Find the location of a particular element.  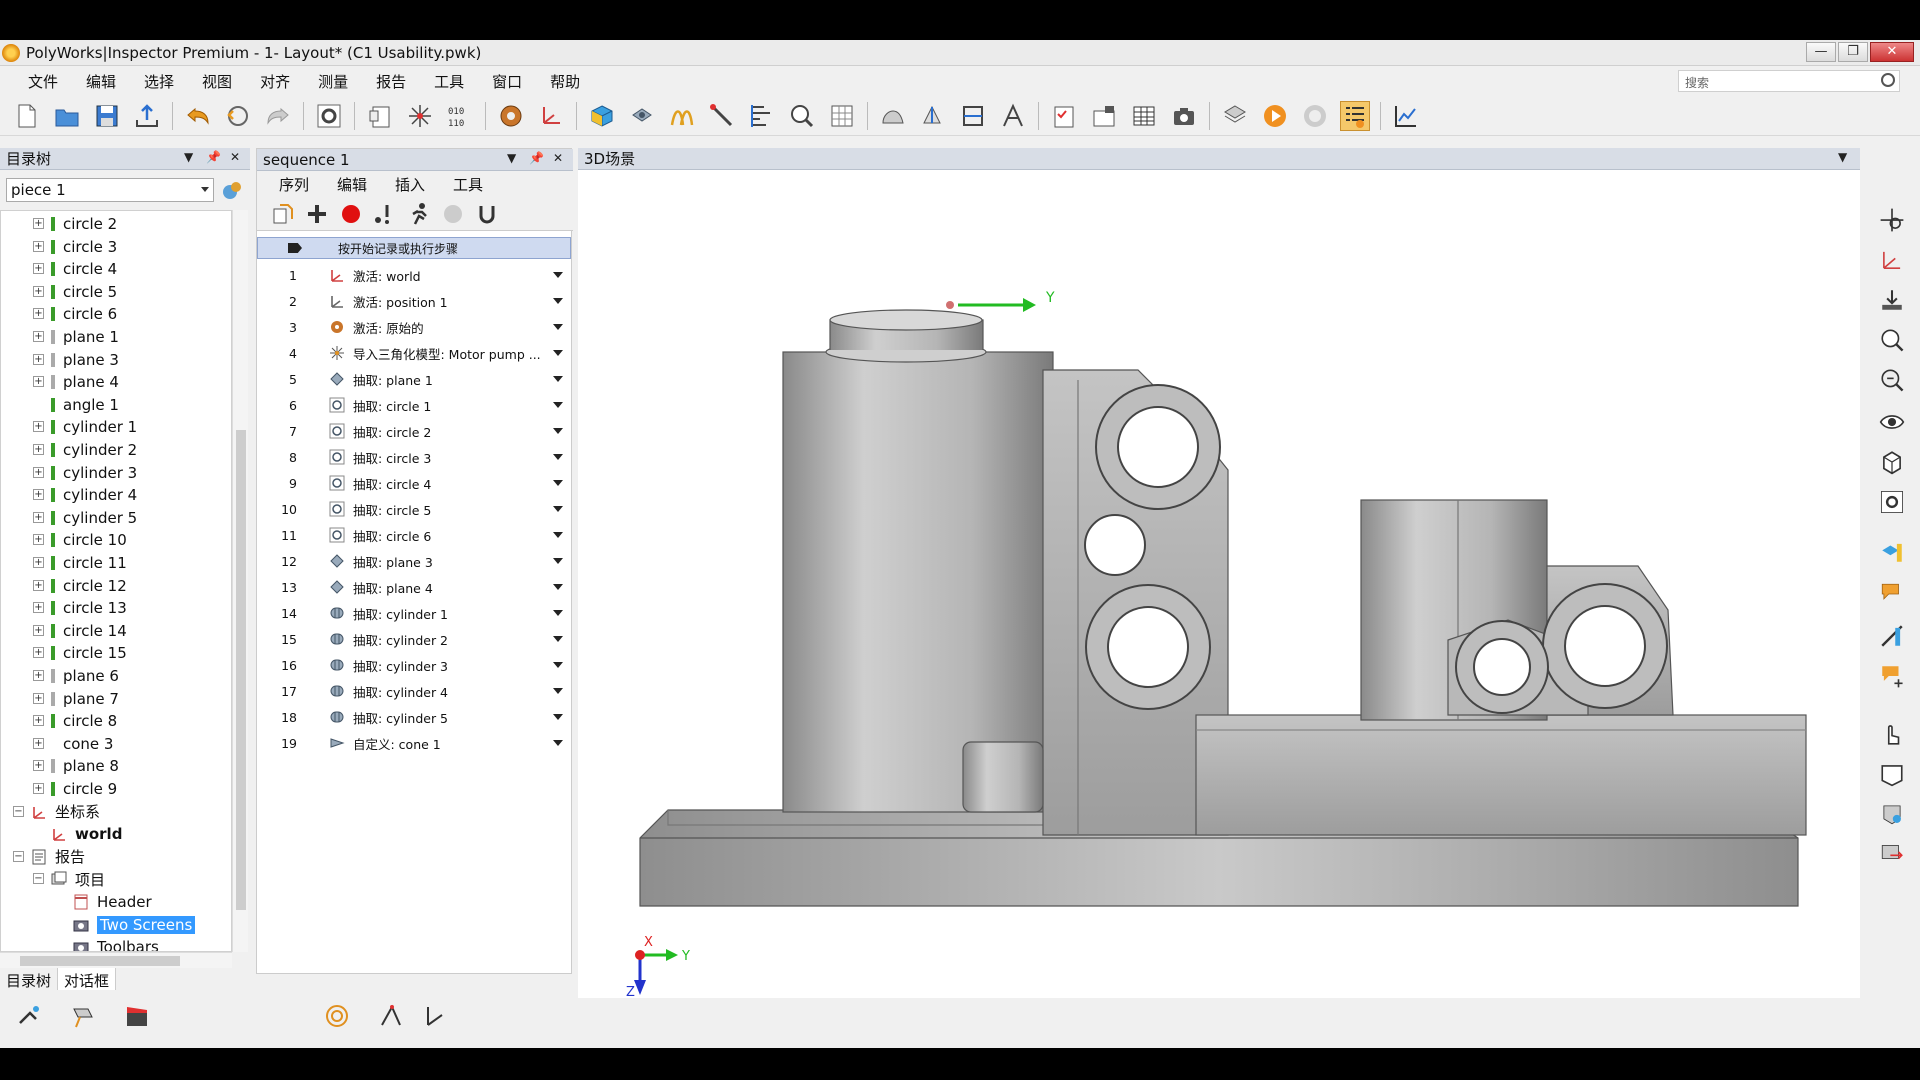

record-hint-row: 按开始记录或执行步骤 is located at coordinates (414, 248).